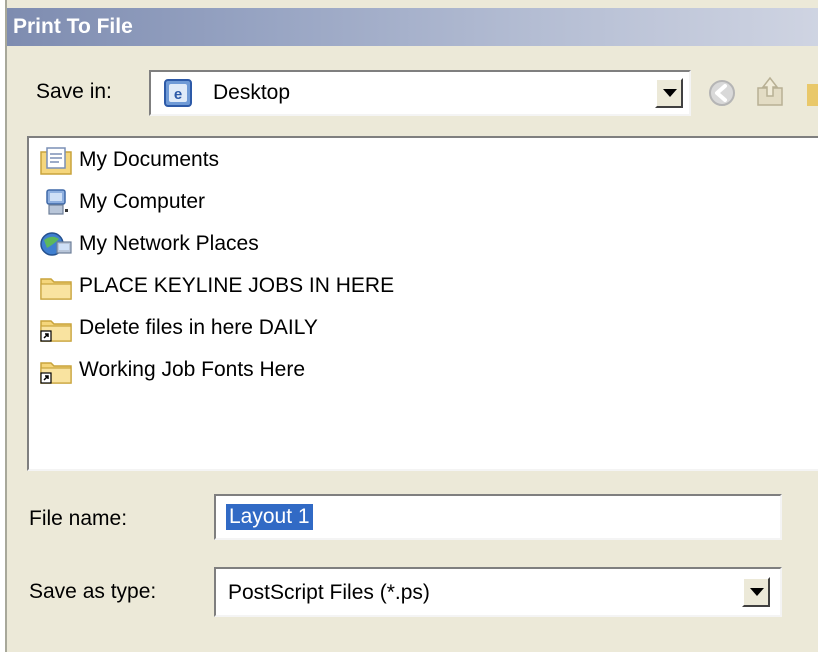  What do you see at coordinates (56, 161) in the screenshot?
I see `my-documents-icon` at bounding box center [56, 161].